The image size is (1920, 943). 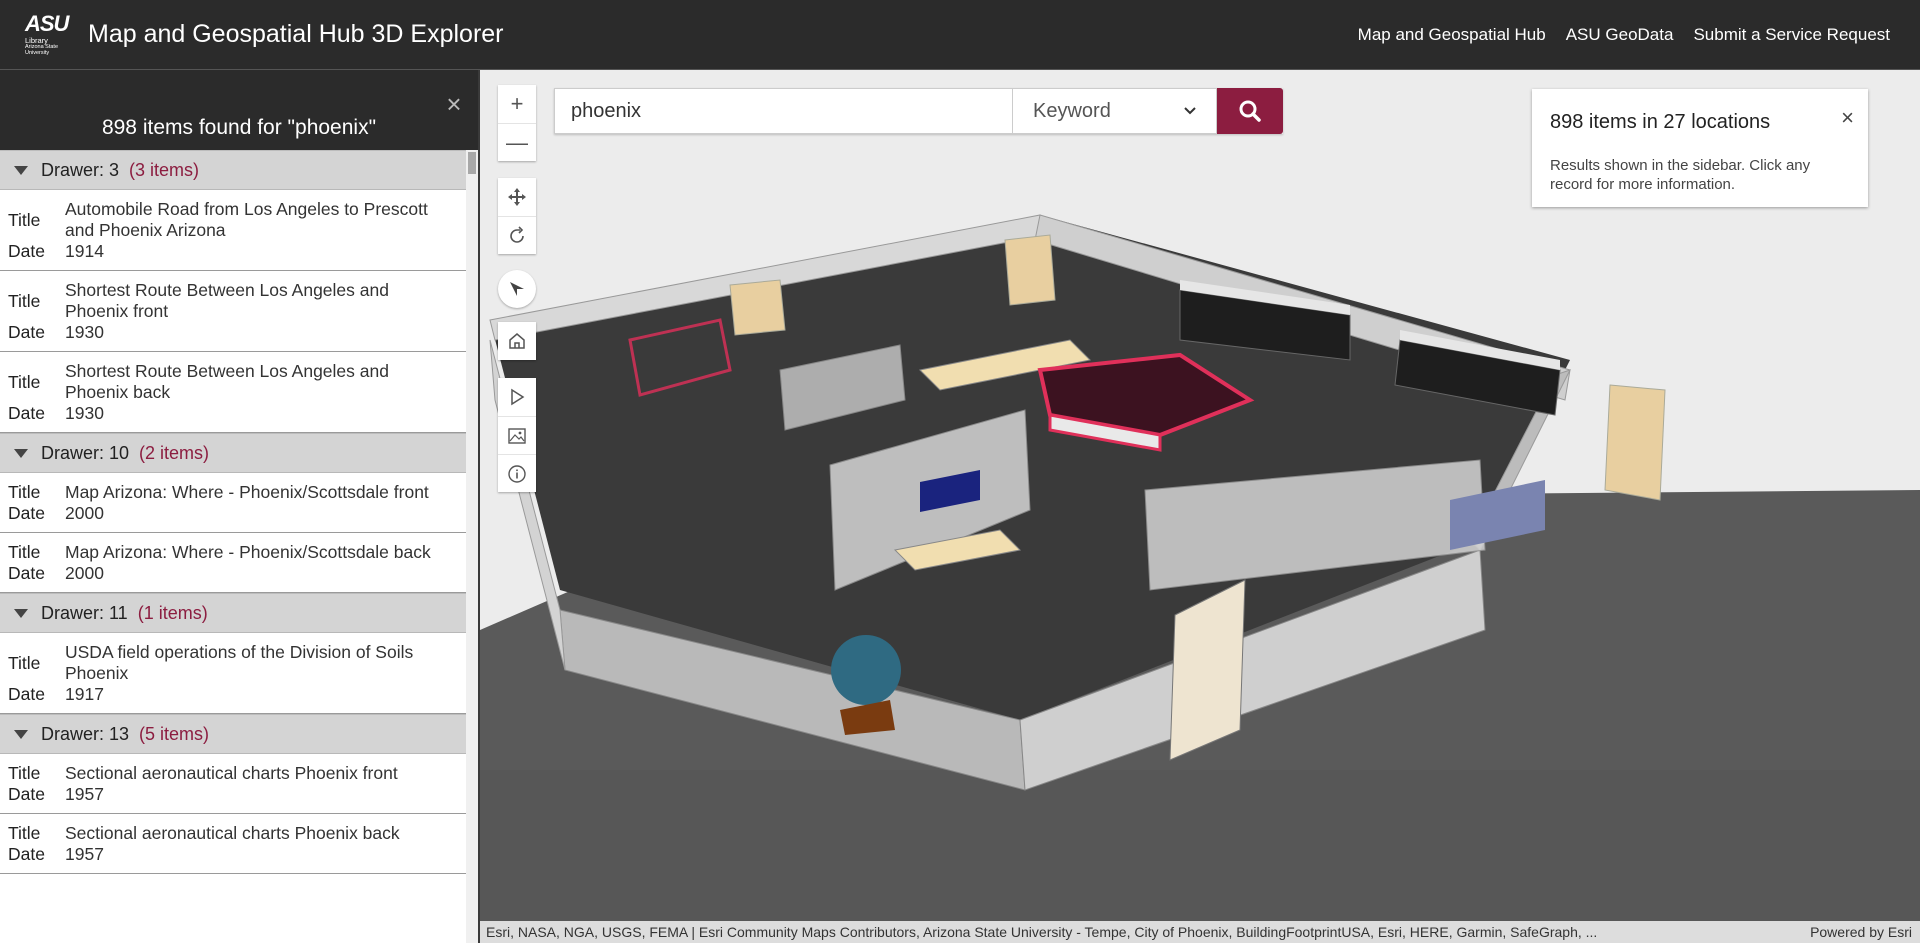 What do you see at coordinates (233, 170) in the screenshot?
I see `drawer-header: Drawer: 3 (3 items)` at bounding box center [233, 170].